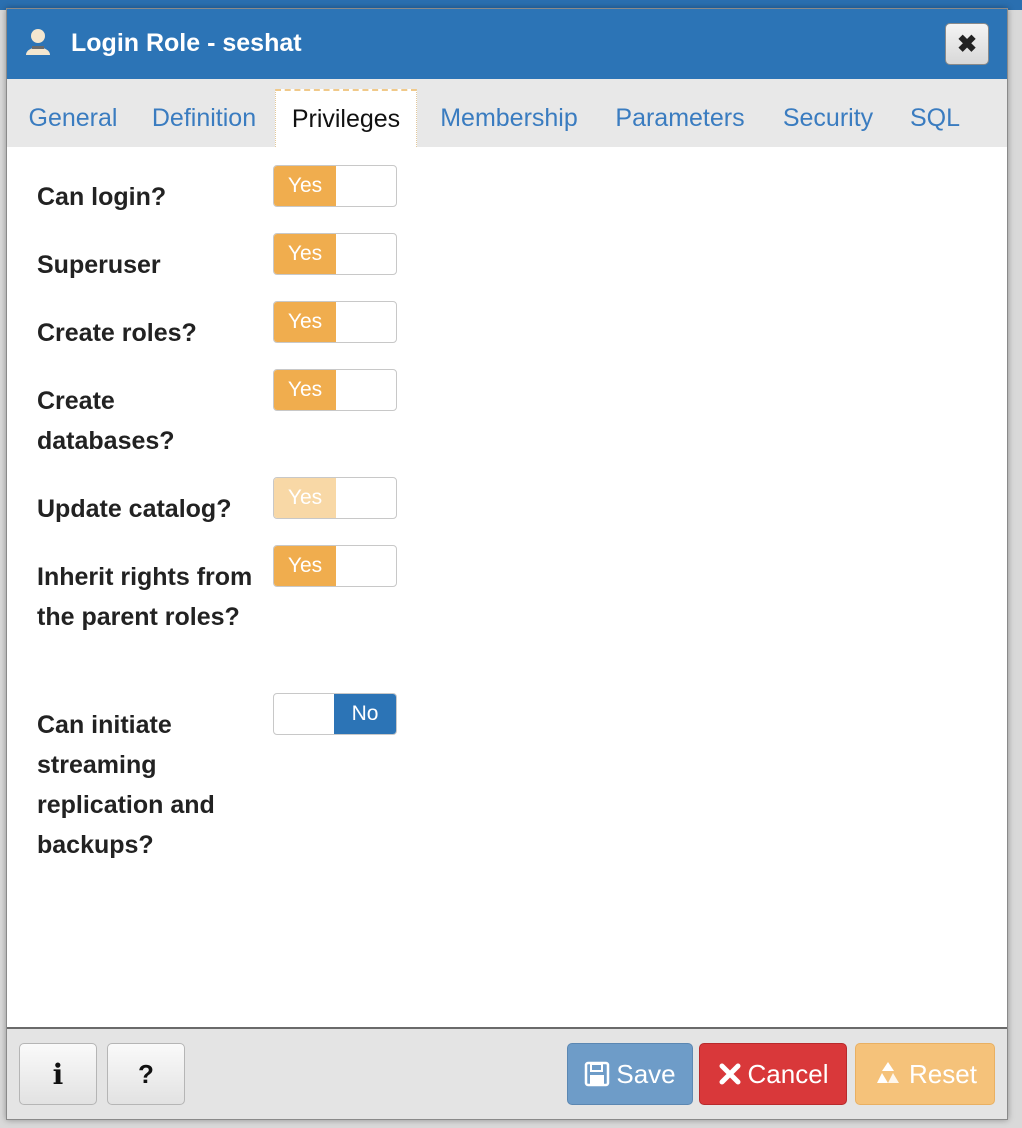 This screenshot has height=1128, width=1022. I want to click on close-button: ✖, so click(967, 44).